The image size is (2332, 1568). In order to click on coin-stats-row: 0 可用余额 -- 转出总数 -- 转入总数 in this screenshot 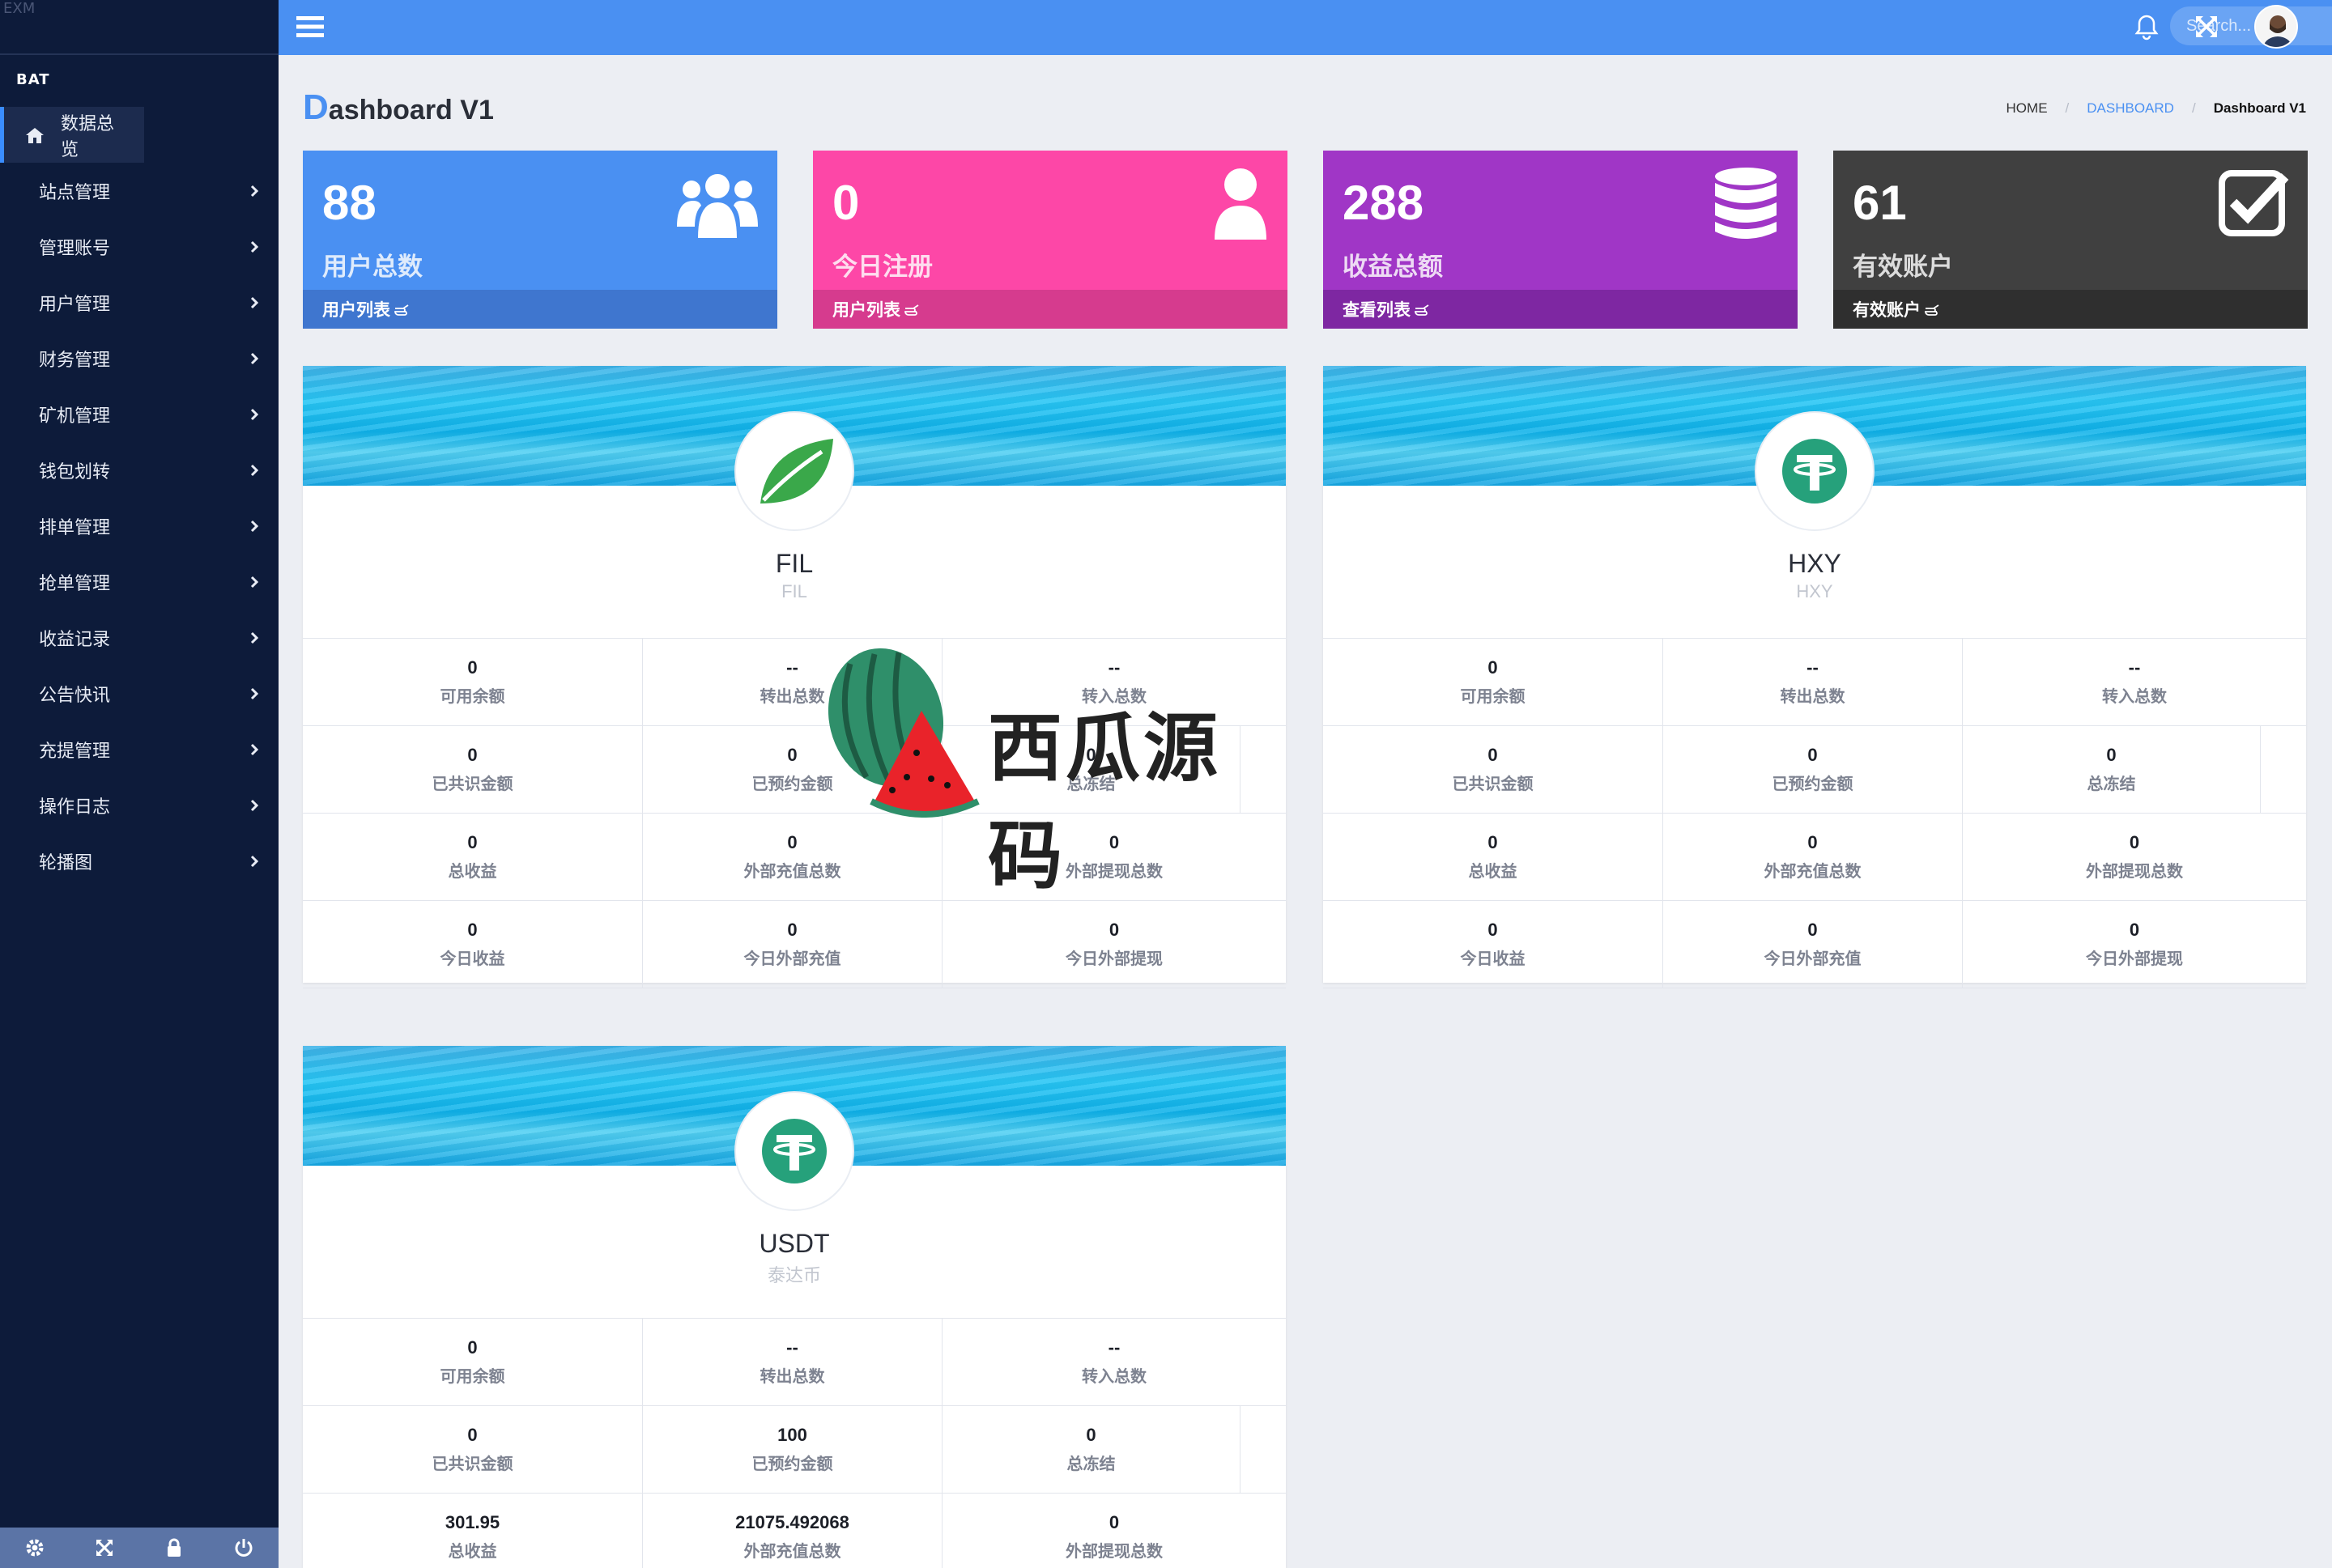, I will do `click(1814, 682)`.